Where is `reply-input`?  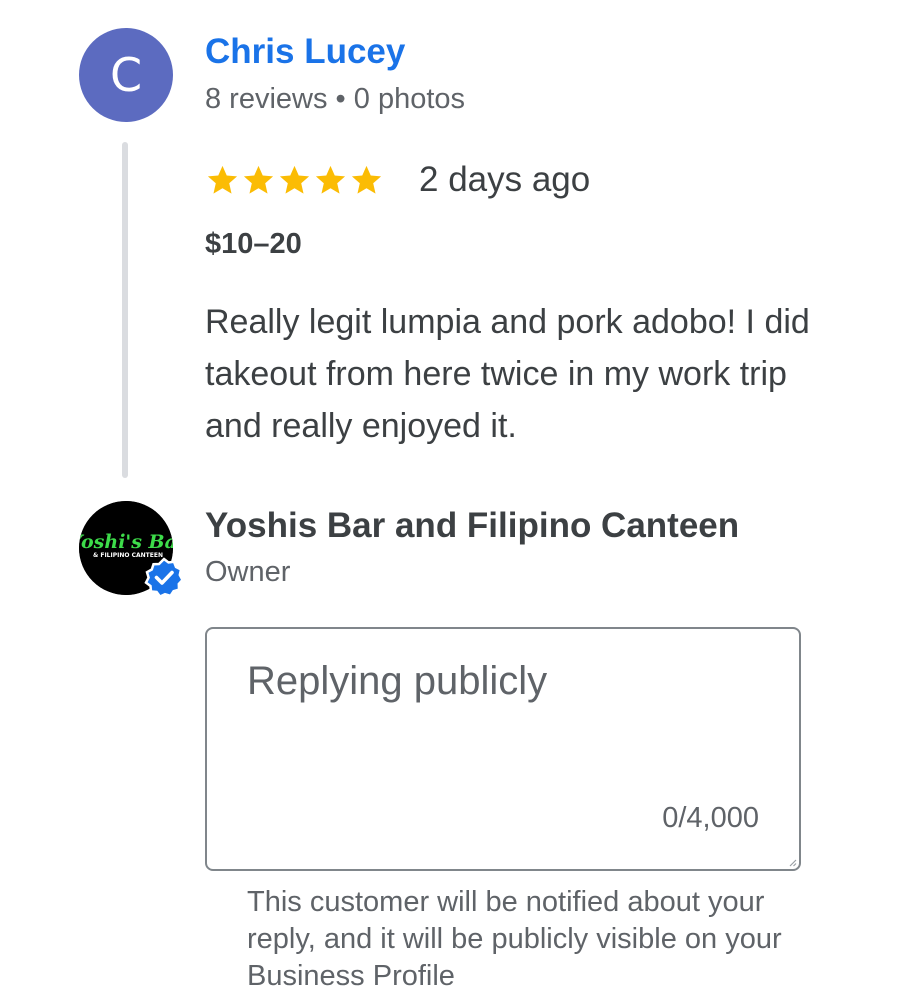
reply-input is located at coordinates (507, 719).